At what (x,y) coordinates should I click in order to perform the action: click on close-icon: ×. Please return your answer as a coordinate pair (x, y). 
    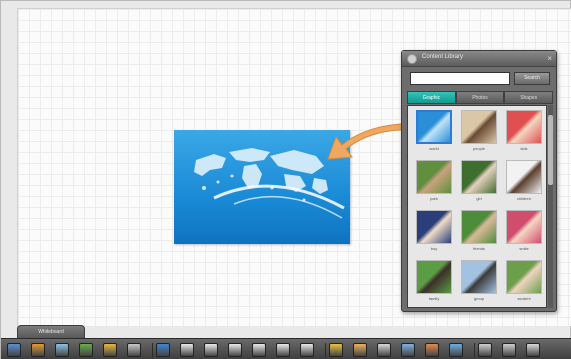
    Looking at the image, I should click on (549, 58).